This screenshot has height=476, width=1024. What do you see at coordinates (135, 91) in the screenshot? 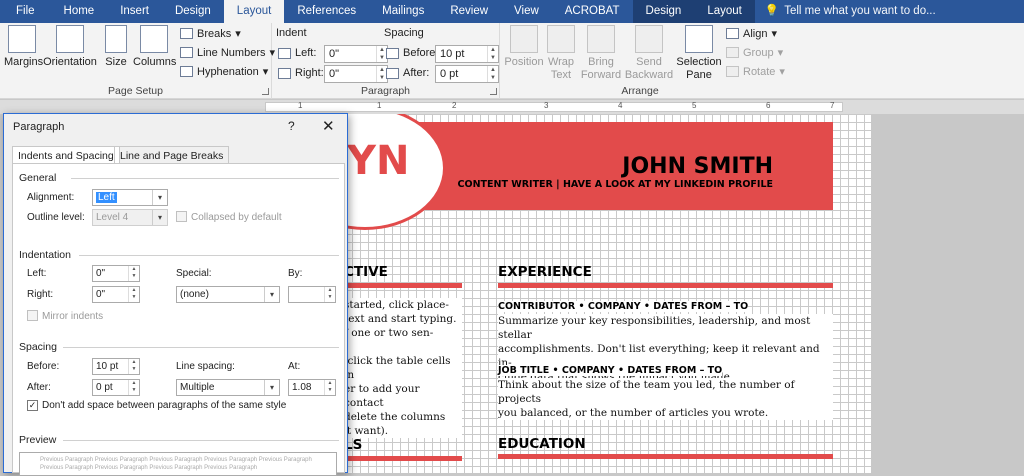
I see `page-setup-label: Page Setup` at bounding box center [135, 91].